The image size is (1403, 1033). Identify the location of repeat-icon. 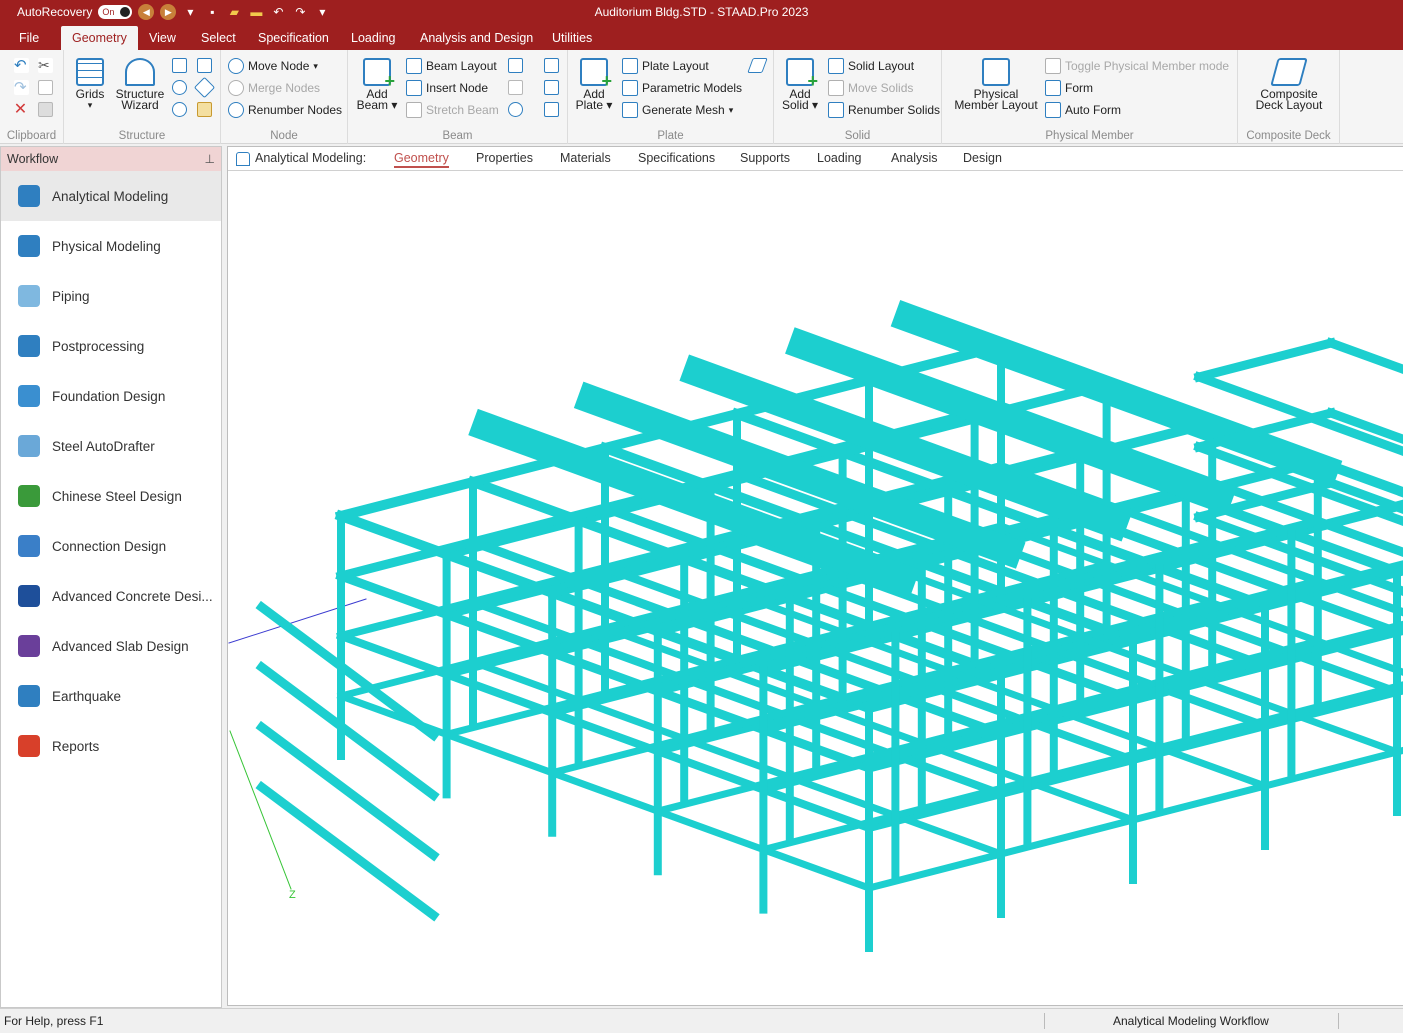
(179, 65).